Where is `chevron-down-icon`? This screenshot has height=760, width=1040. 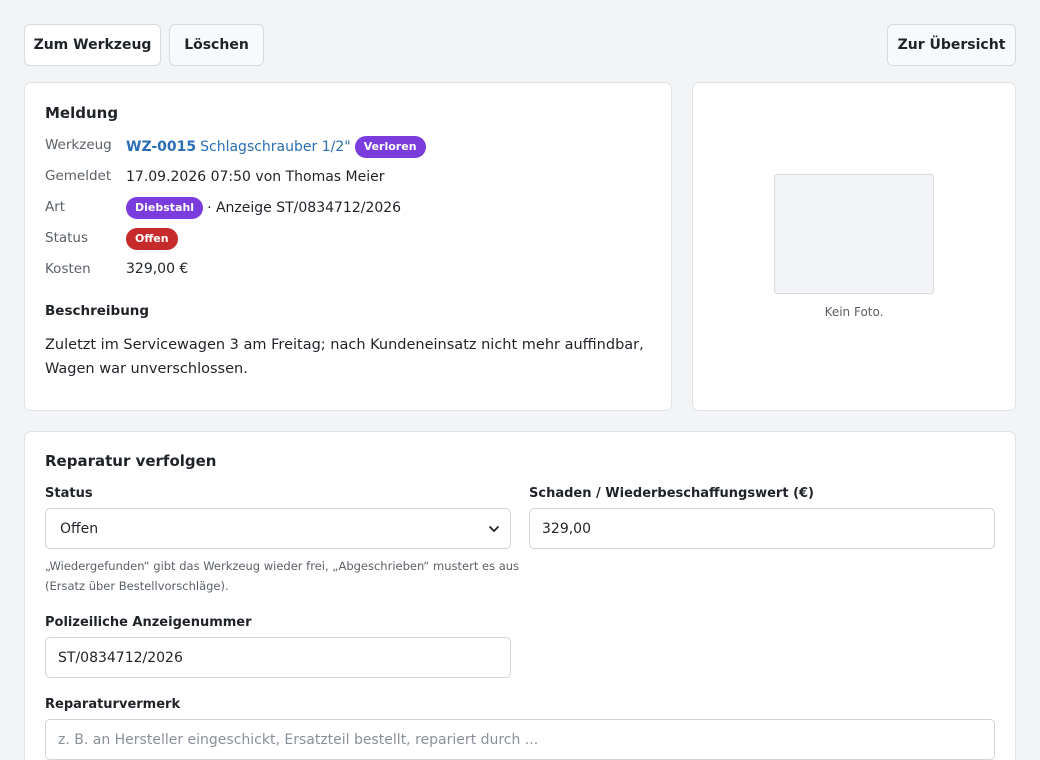
chevron-down-icon is located at coordinates (494, 528).